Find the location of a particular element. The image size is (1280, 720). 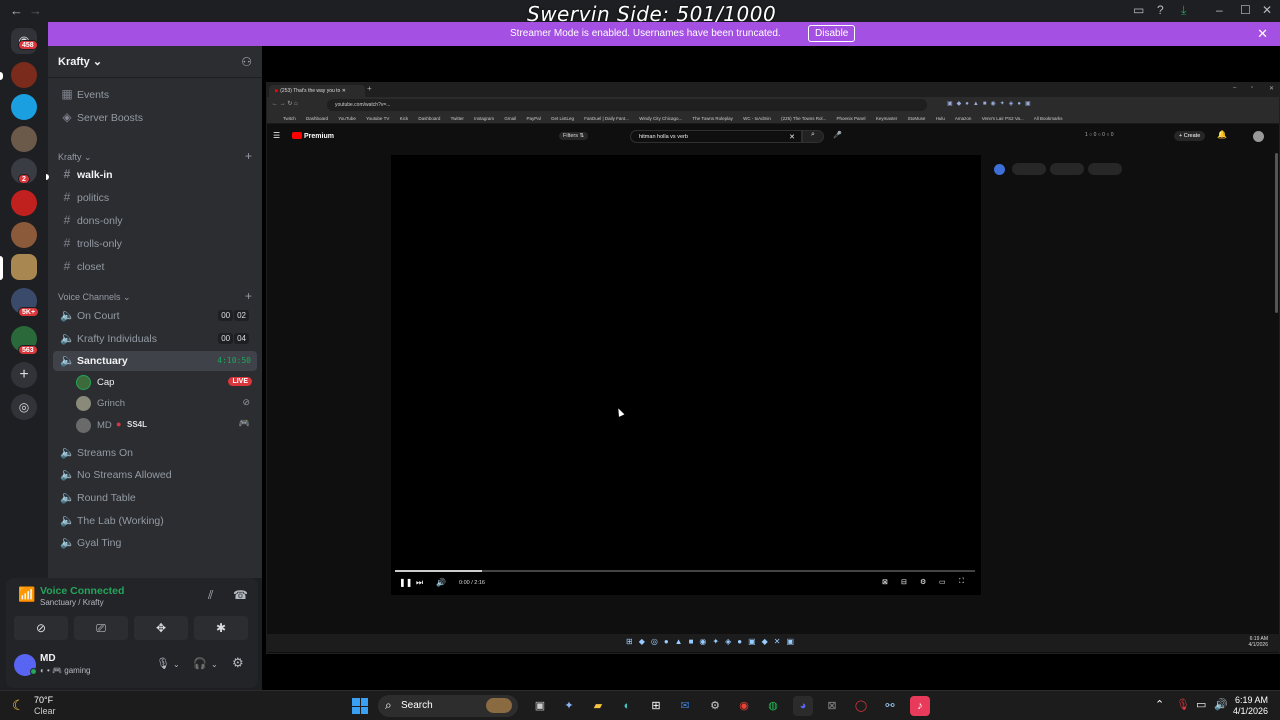

notifications-icon: 🔔 is located at coordinates (1222, 134).